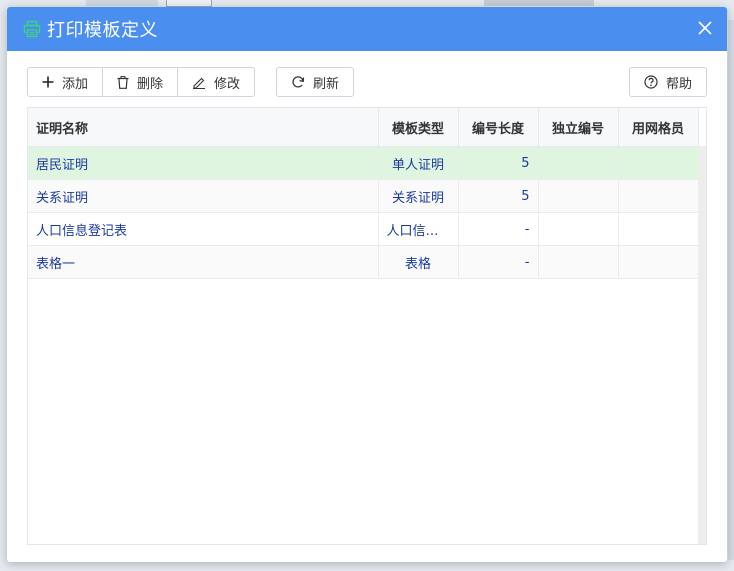 The image size is (734, 571). What do you see at coordinates (658, 127) in the screenshot?
I see `column-header-grid: 用网格员` at bounding box center [658, 127].